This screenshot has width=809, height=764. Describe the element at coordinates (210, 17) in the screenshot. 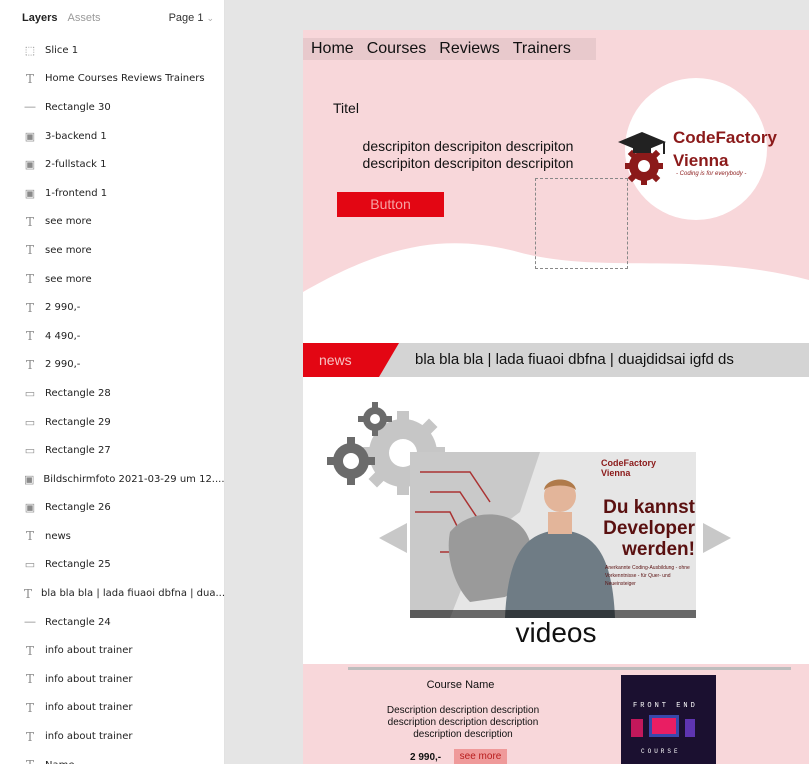

I see `chevron-down-icon: ⌄` at that location.